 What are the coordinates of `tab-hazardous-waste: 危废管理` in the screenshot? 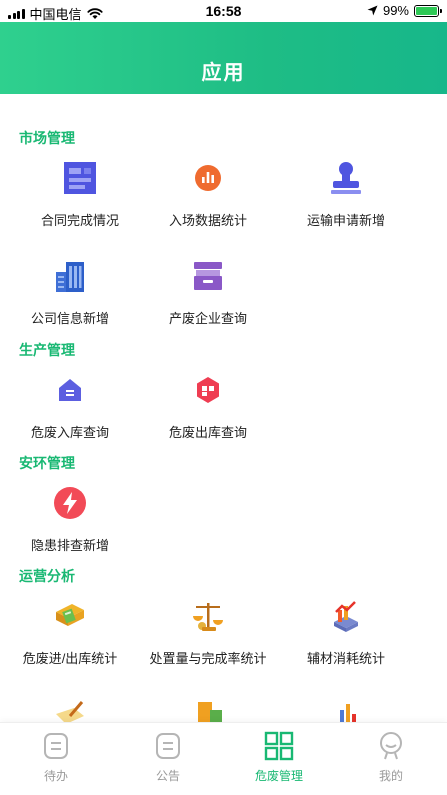 It's located at (279, 757).